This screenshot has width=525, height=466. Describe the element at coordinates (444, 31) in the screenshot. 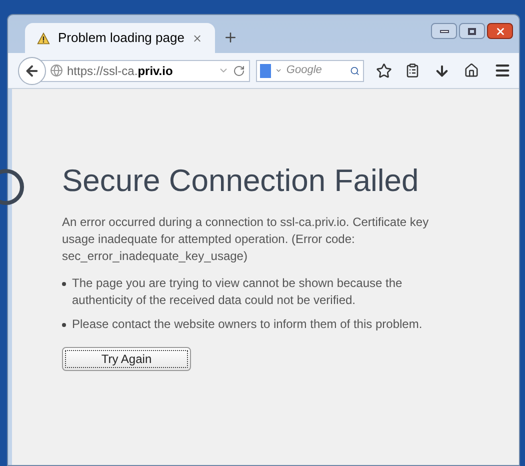

I see `minimize-button` at that location.